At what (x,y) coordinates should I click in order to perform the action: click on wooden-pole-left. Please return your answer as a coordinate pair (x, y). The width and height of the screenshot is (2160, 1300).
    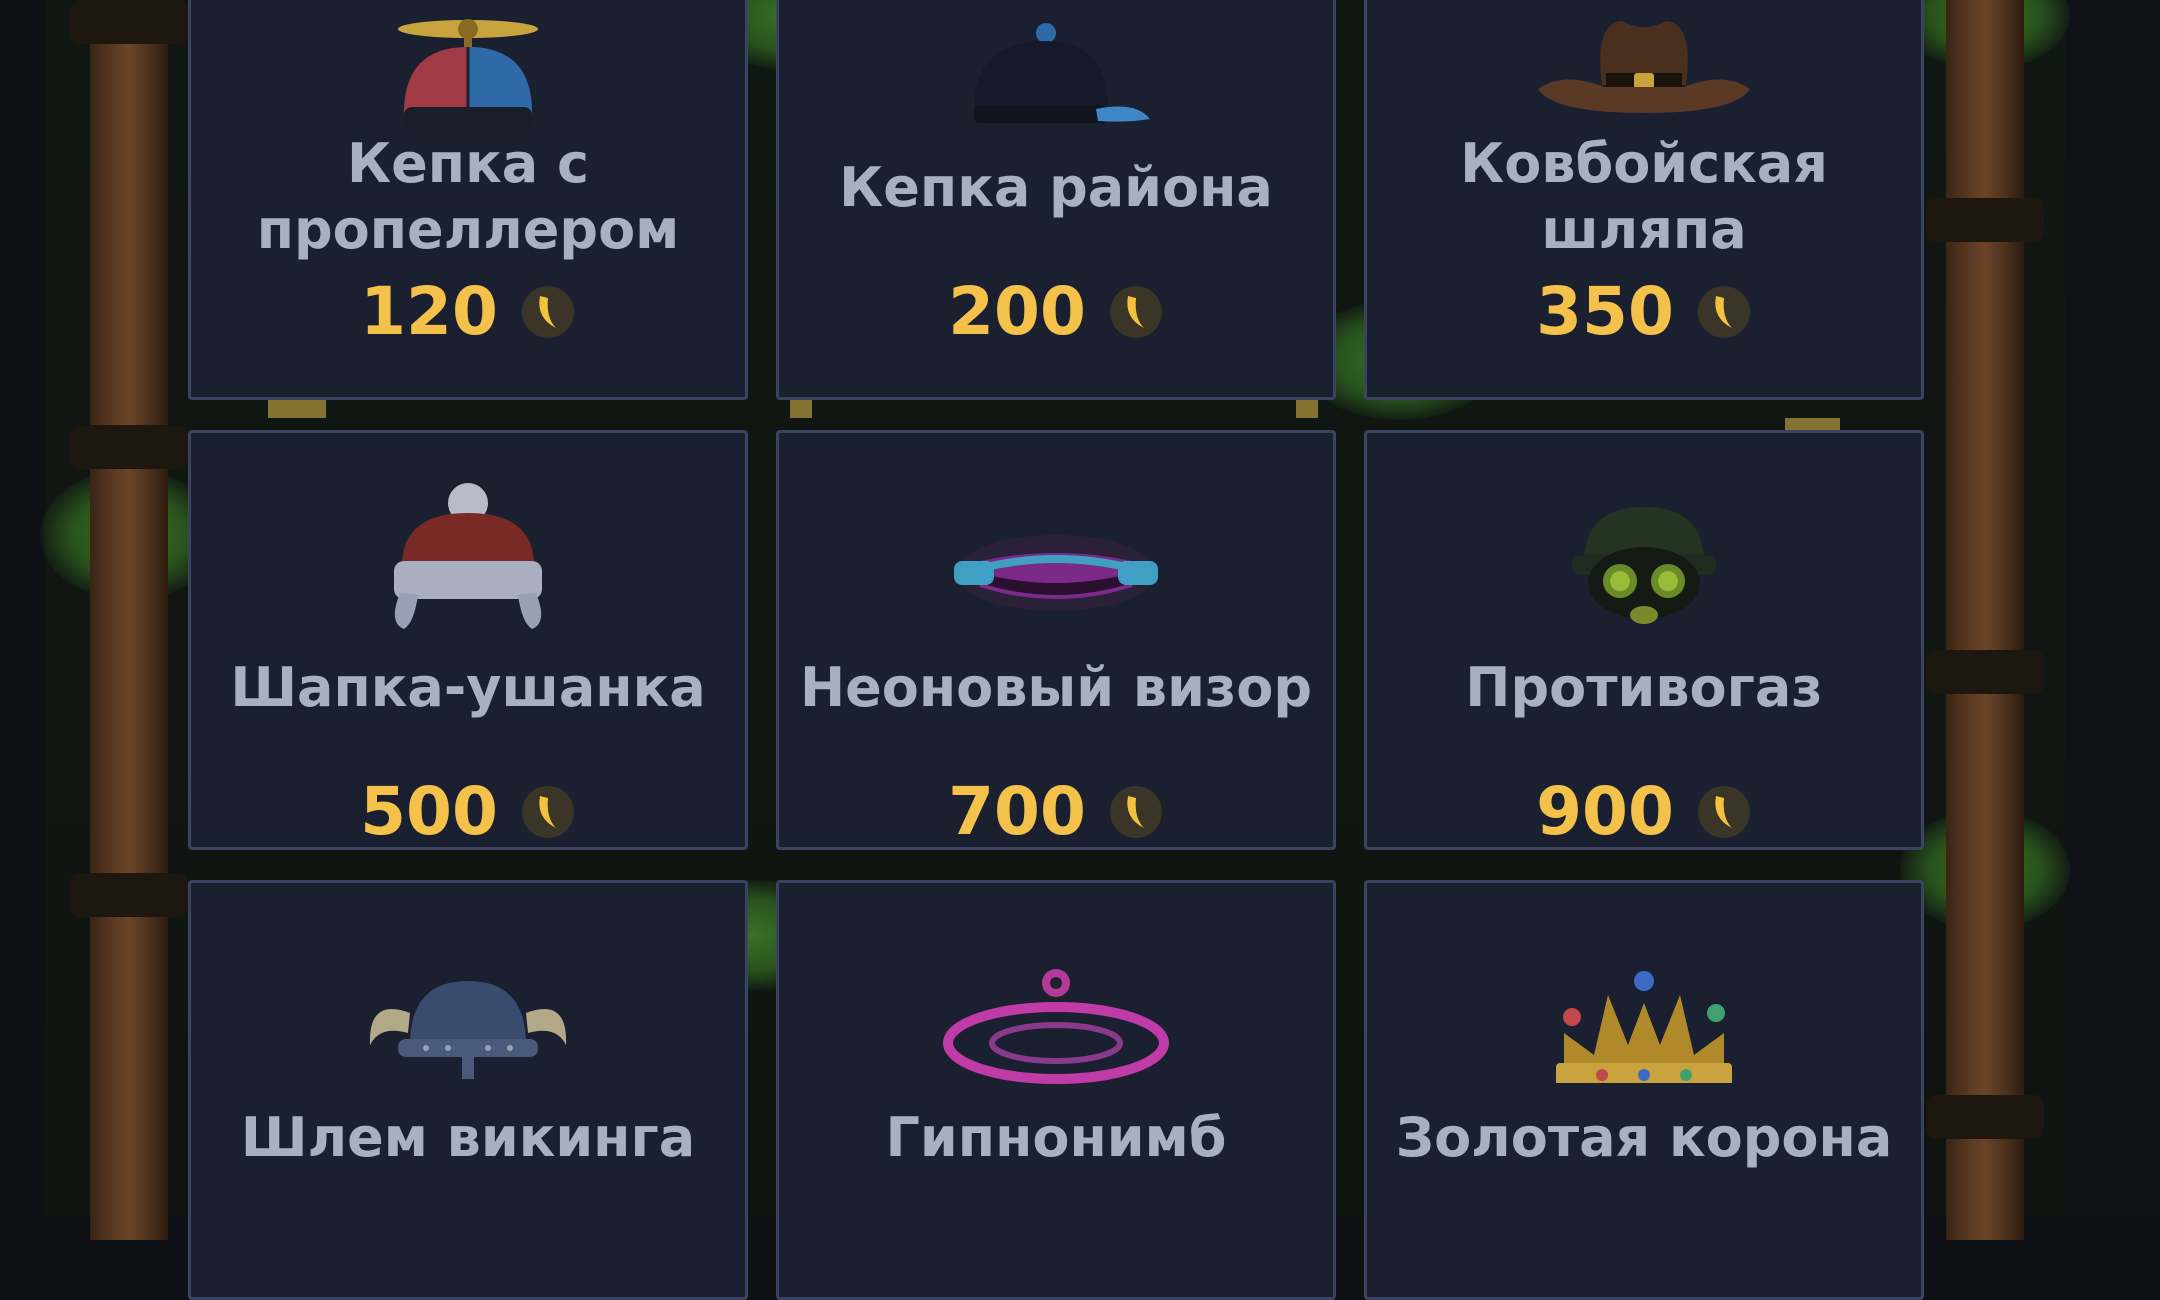
    Looking at the image, I should click on (129, 620).